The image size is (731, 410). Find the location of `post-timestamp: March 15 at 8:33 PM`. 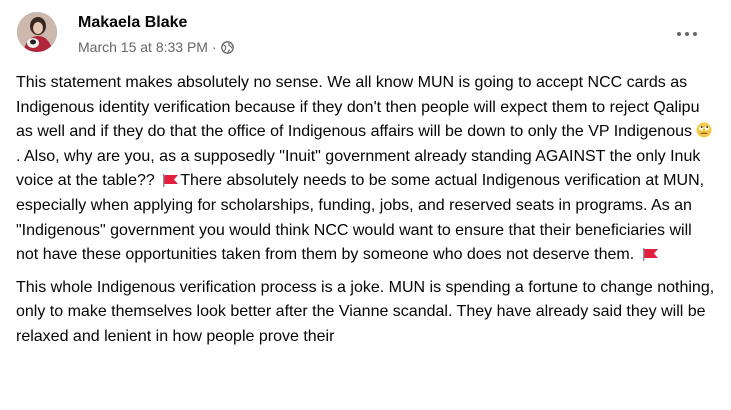

post-timestamp: March 15 at 8:33 PM is located at coordinates (143, 47).